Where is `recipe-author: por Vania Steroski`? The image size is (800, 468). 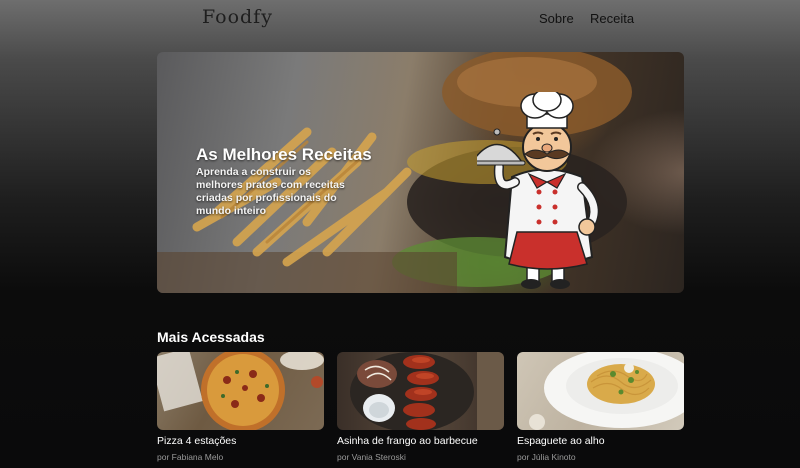
recipe-author: por Vania Steroski is located at coordinates (371, 457).